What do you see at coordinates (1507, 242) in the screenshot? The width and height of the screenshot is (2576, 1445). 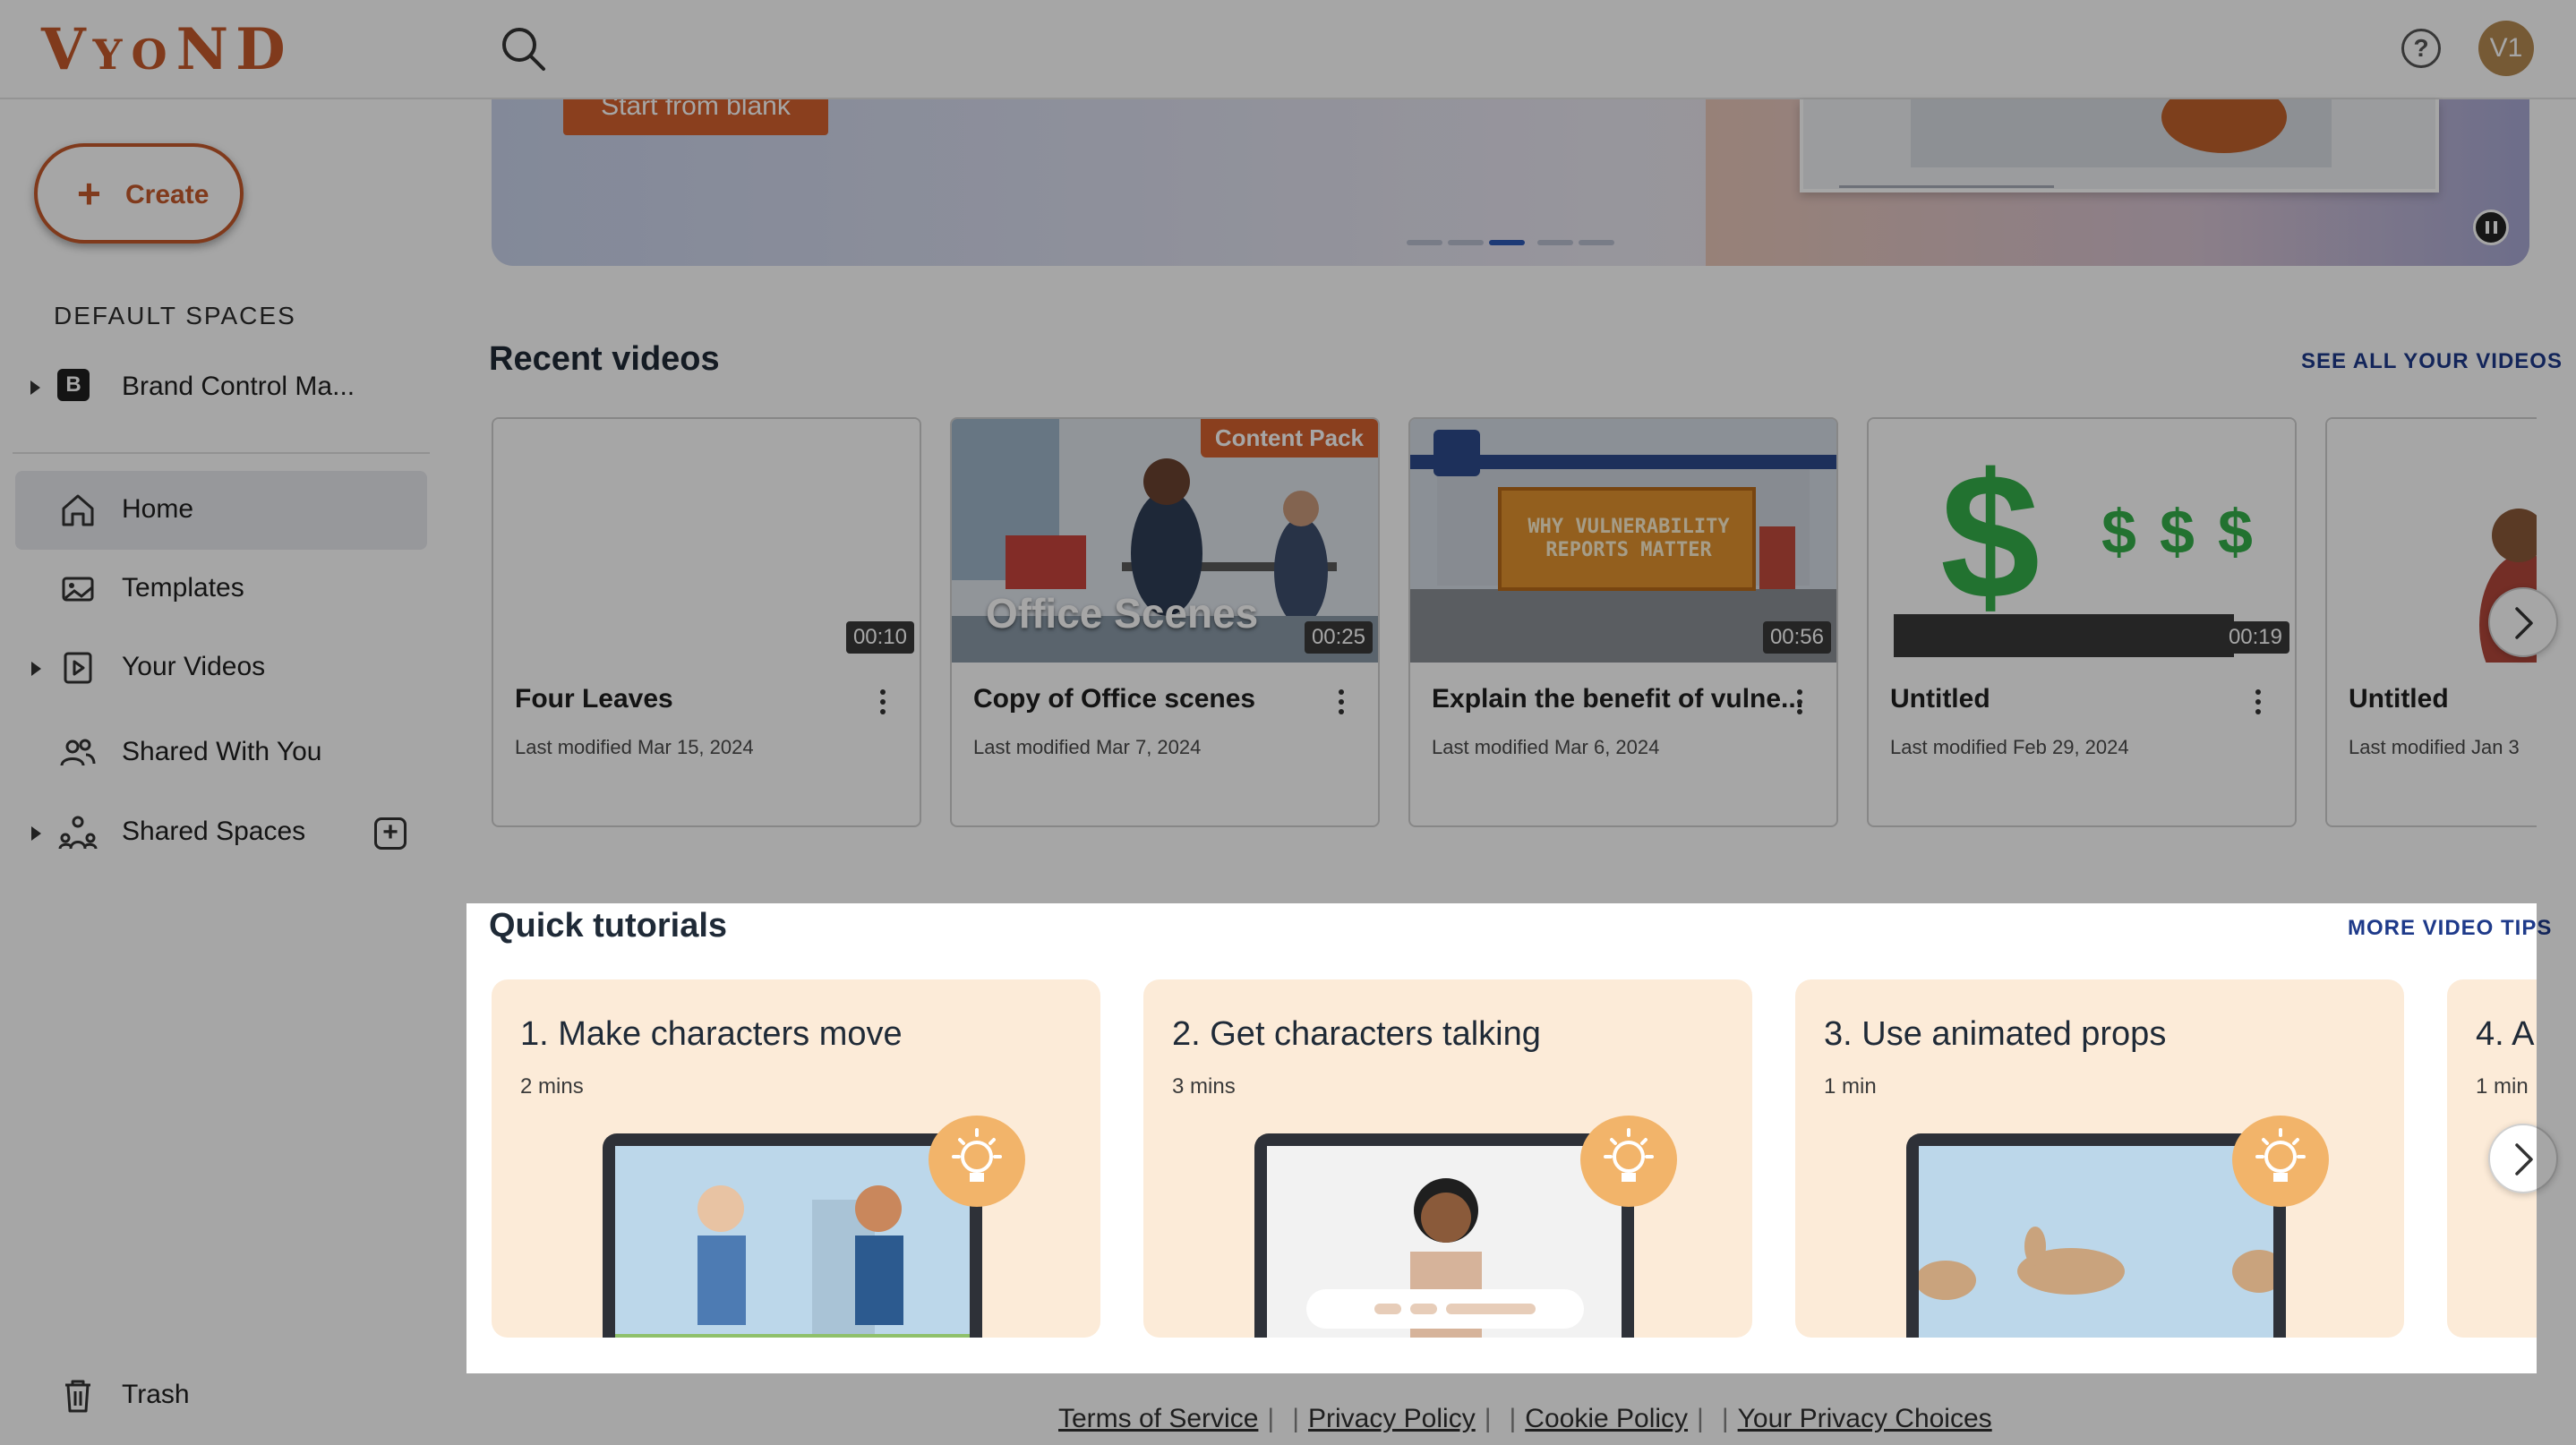 I see `carousel-dot-active` at bounding box center [1507, 242].